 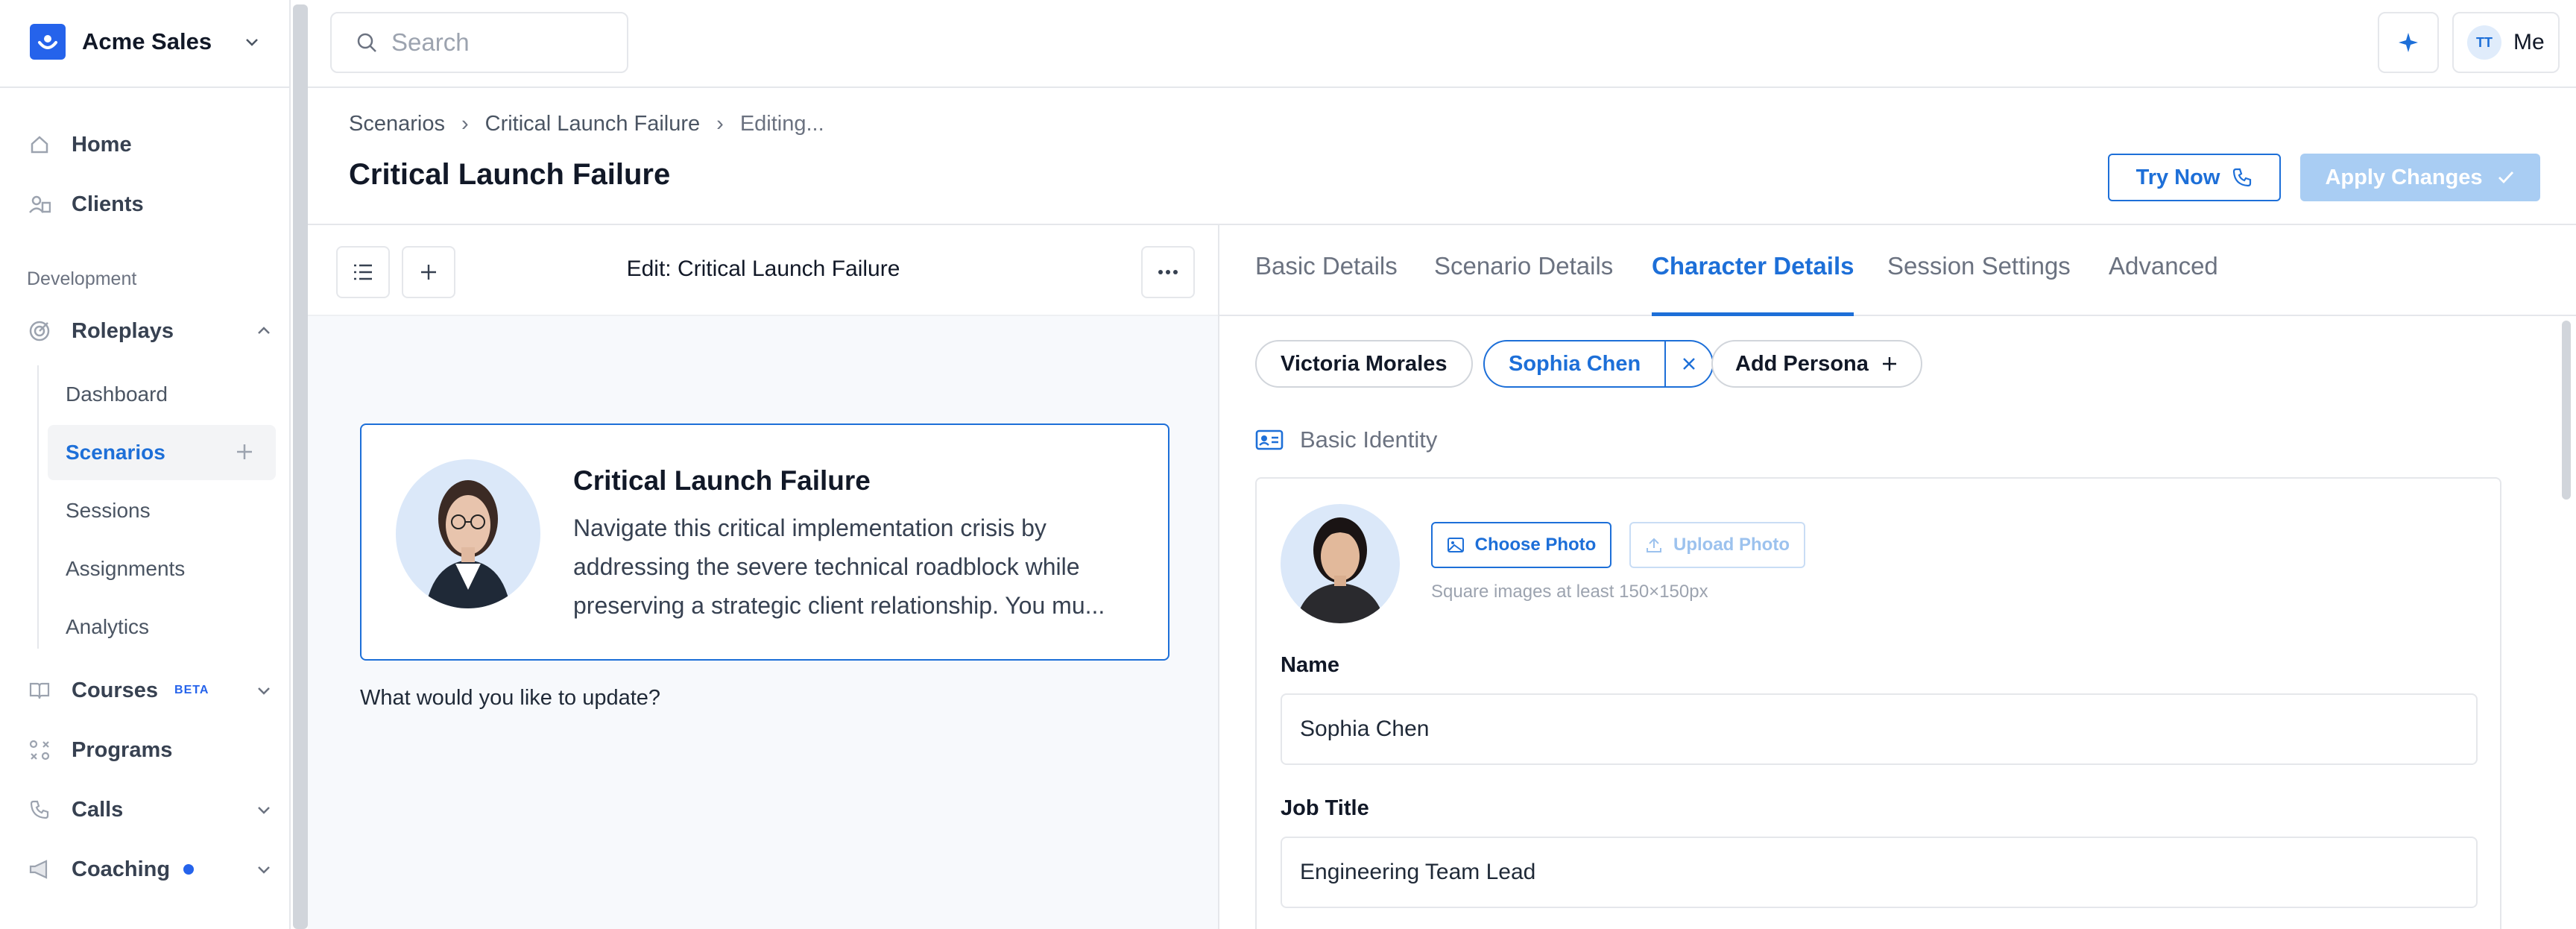 I want to click on check-icon, so click(x=2505, y=177).